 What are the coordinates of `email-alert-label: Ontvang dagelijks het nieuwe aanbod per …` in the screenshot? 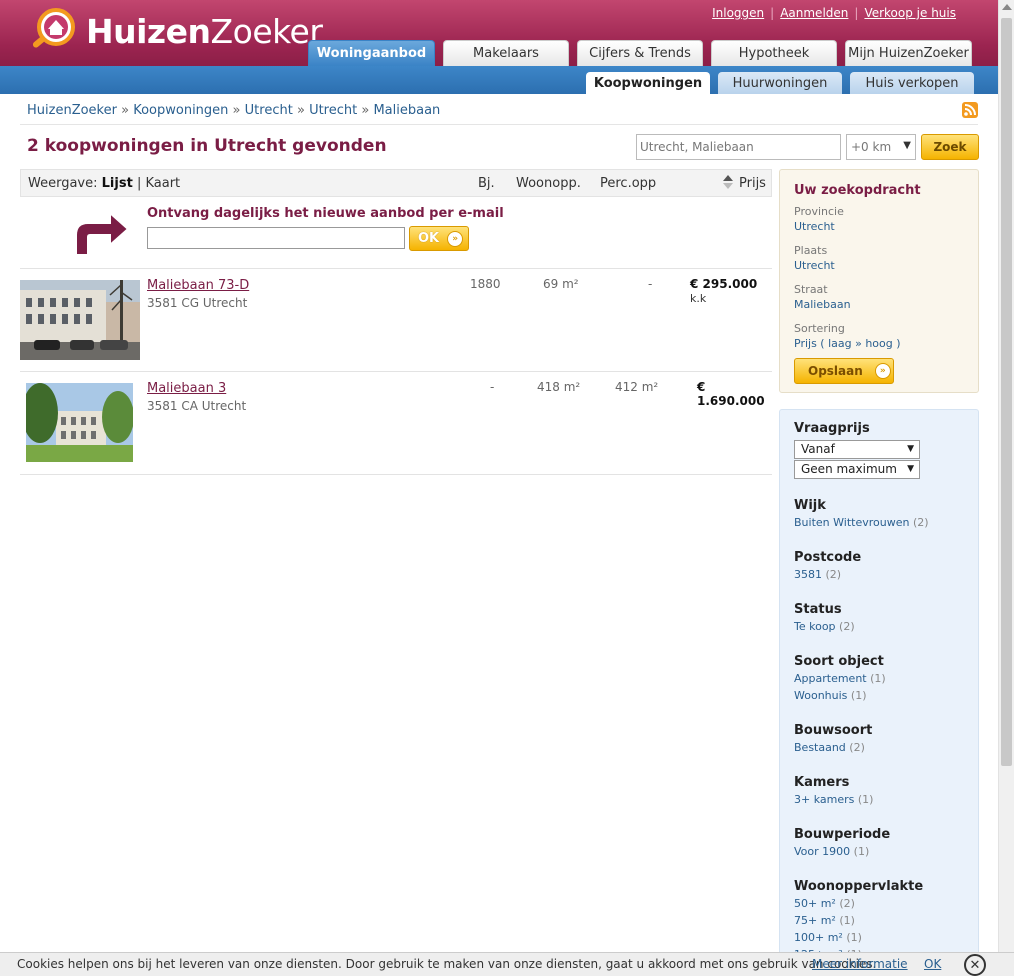 It's located at (325, 213).